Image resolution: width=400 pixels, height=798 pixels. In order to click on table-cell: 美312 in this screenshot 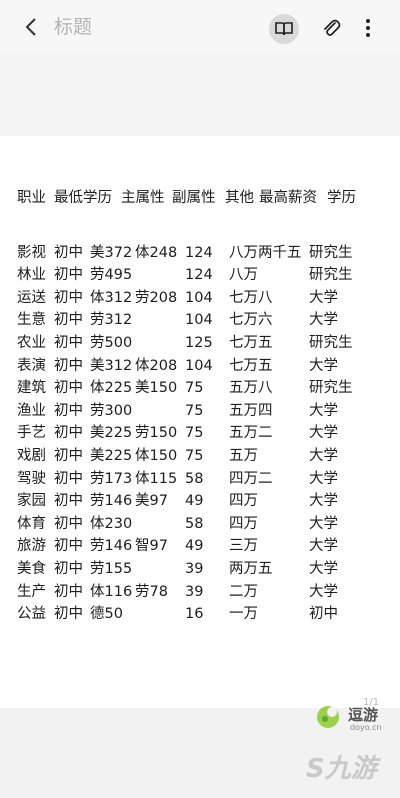, I will do `click(111, 365)`.